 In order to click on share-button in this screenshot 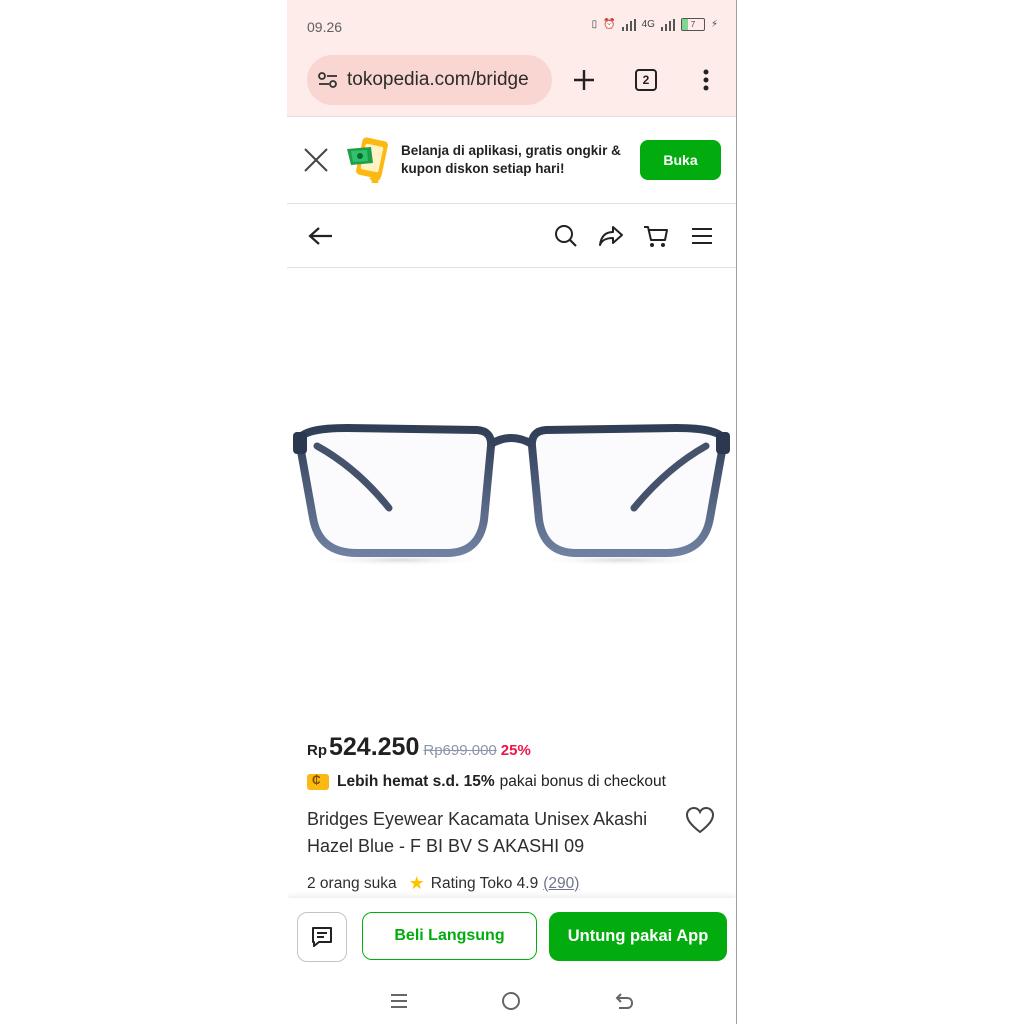, I will do `click(611, 236)`.